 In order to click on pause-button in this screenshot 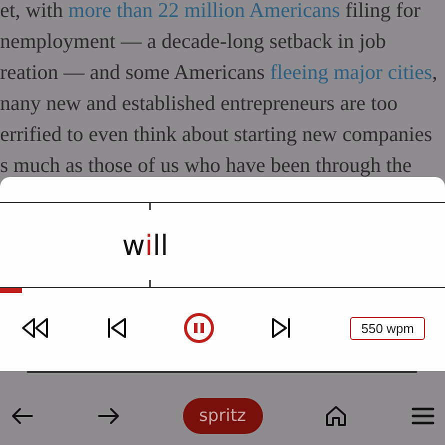, I will do `click(199, 328)`.